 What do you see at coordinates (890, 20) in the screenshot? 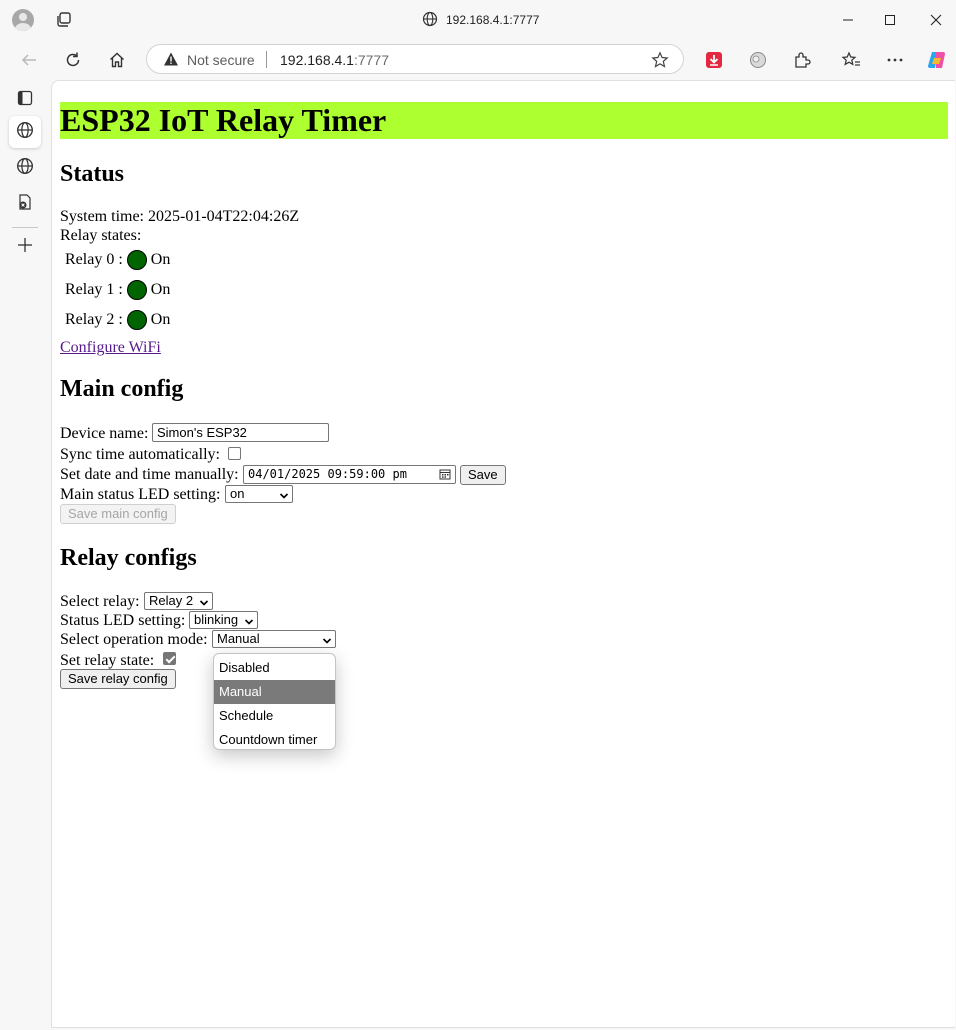
I see `maximize-icon` at bounding box center [890, 20].